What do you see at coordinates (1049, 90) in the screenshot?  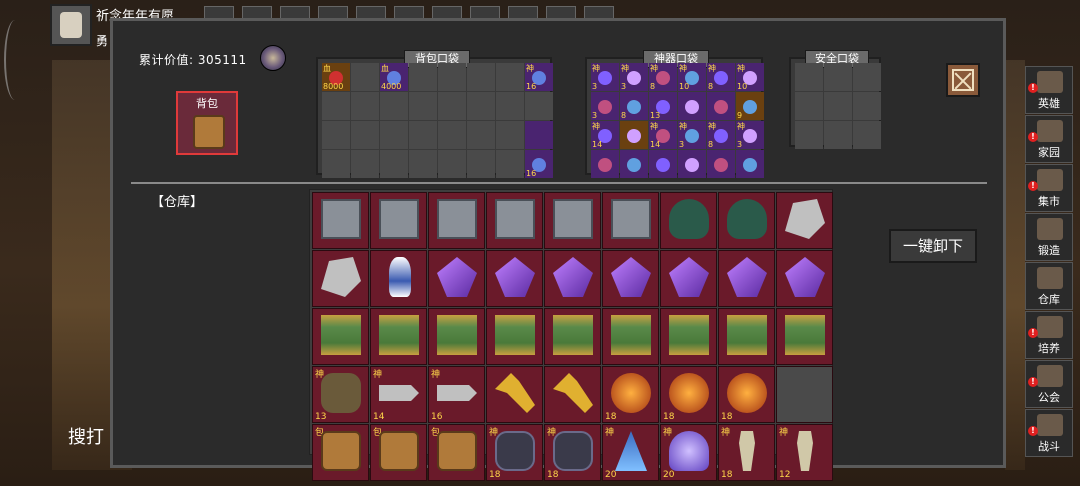 I see `menu-item-1: ! 英雄` at bounding box center [1049, 90].